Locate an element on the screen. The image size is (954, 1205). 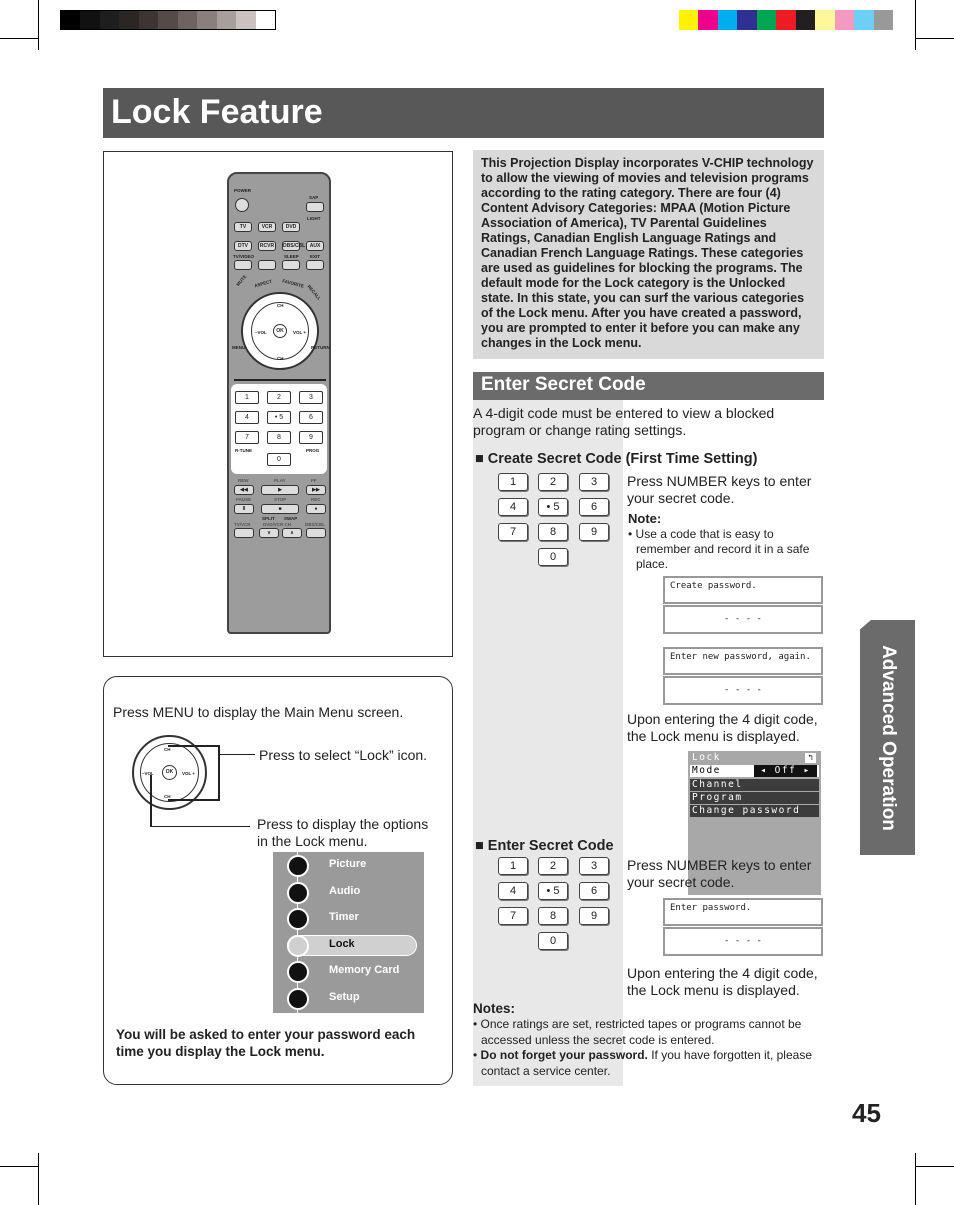
grayscale-bar is located at coordinates (168, 20).